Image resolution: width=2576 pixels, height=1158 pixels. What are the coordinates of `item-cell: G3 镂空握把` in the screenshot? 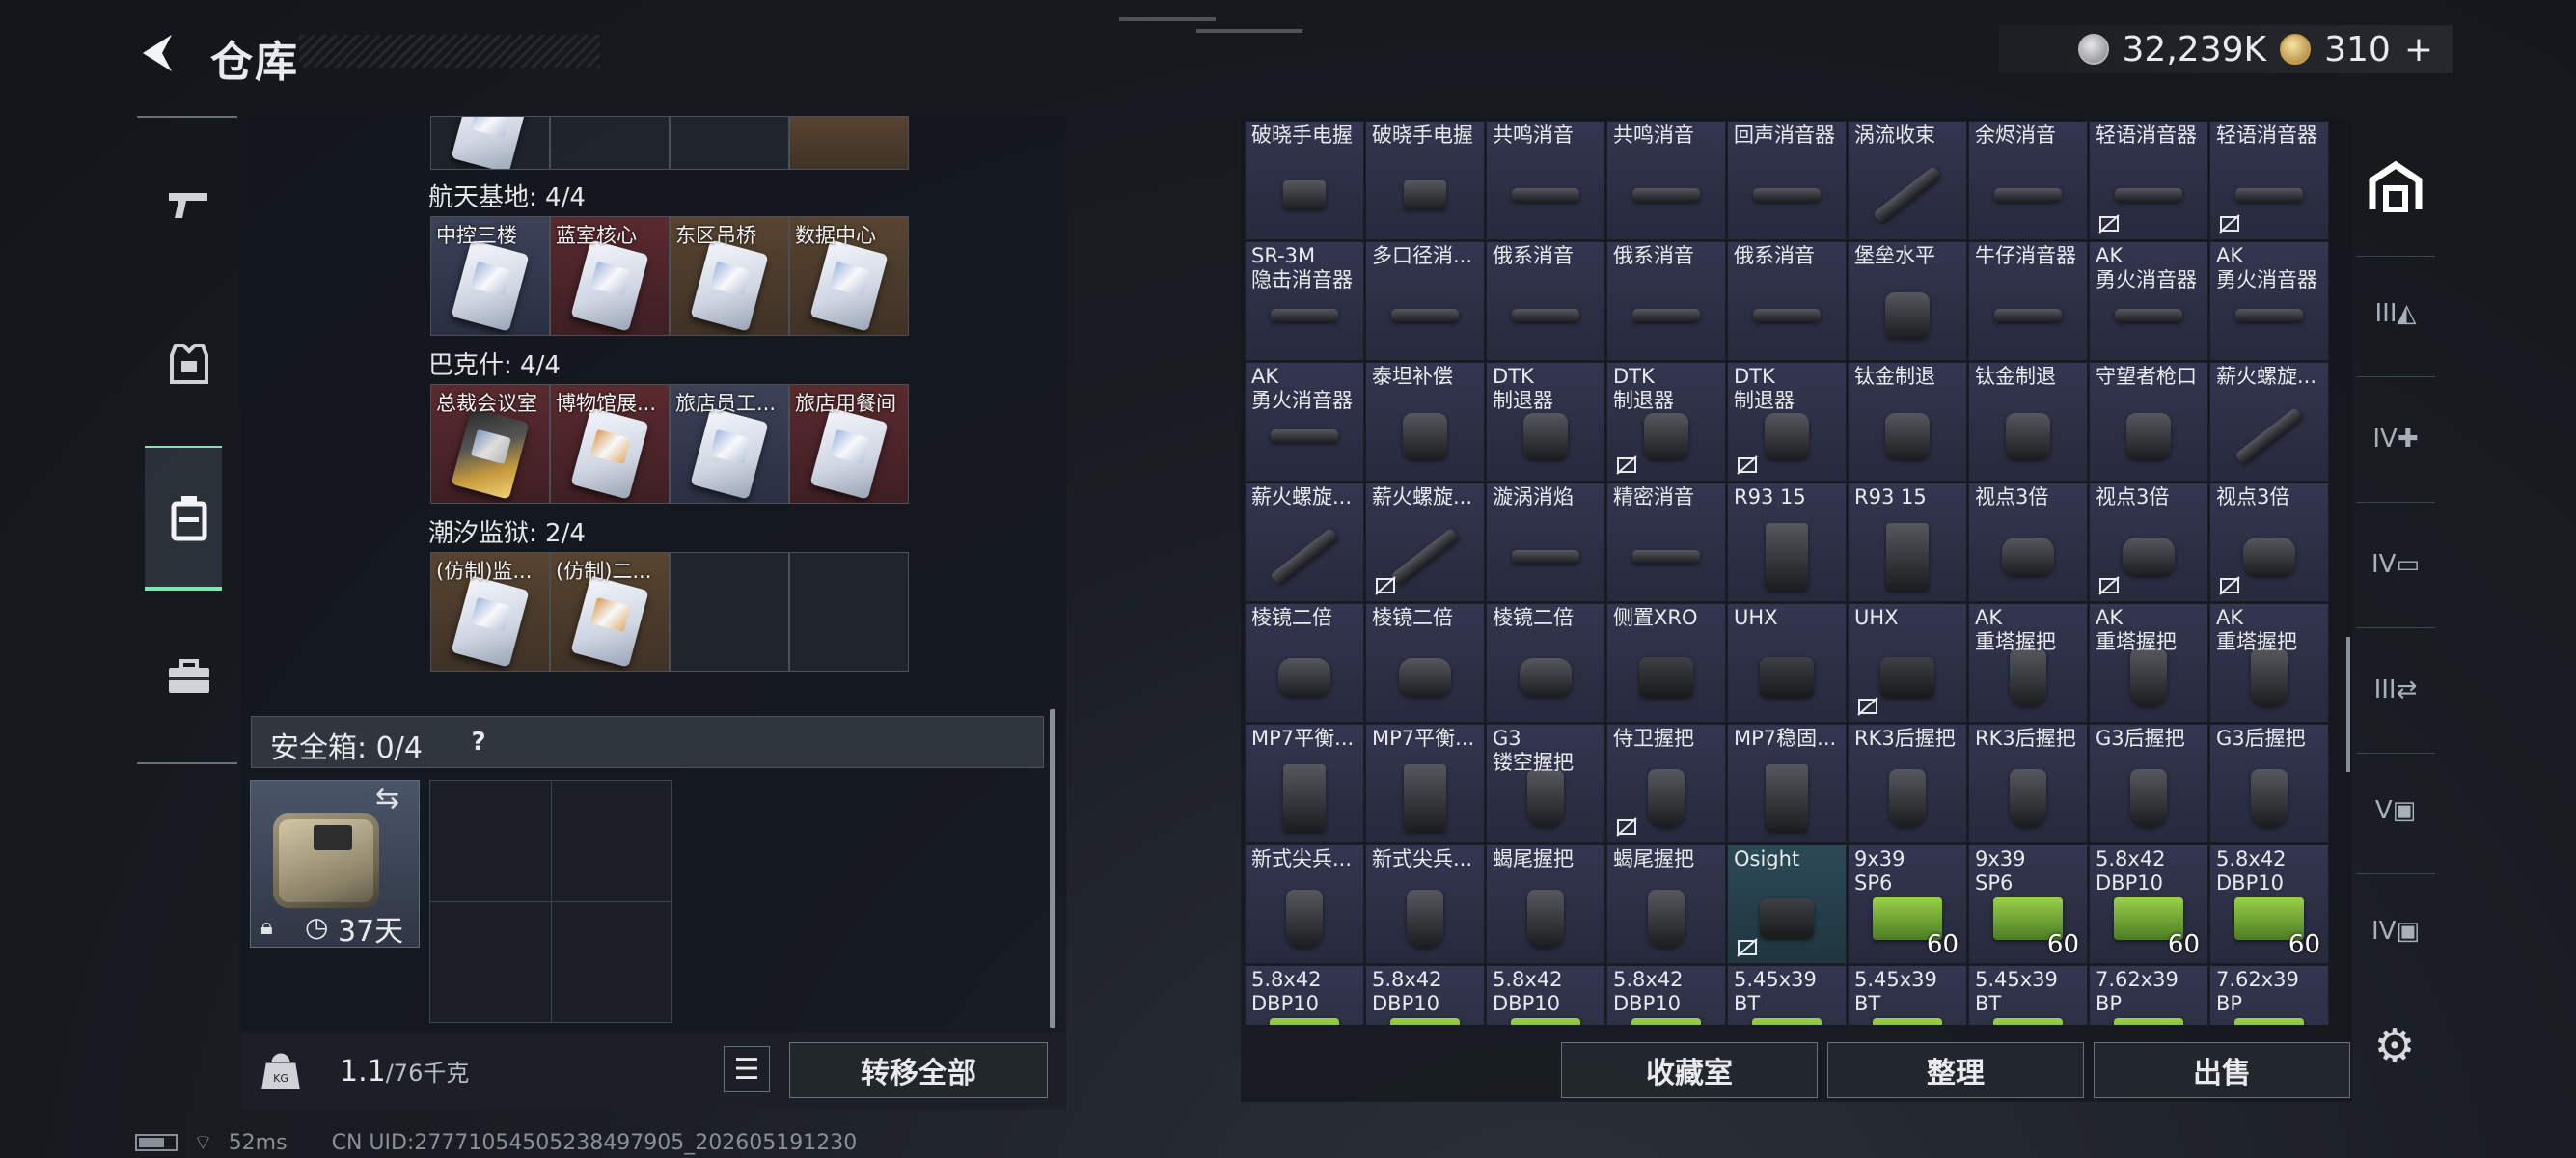 It's located at (1545, 783).